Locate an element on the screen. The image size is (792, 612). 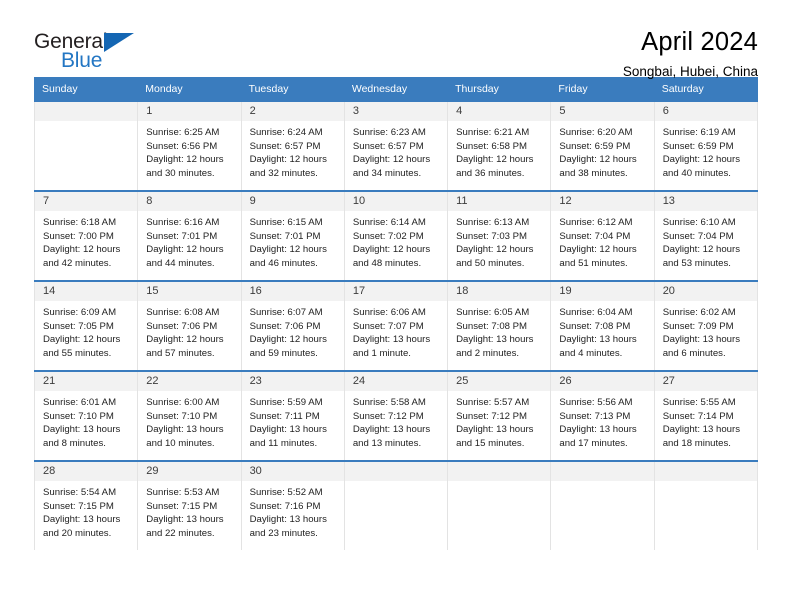
day-number: 29 is located at coordinates (189, 471).